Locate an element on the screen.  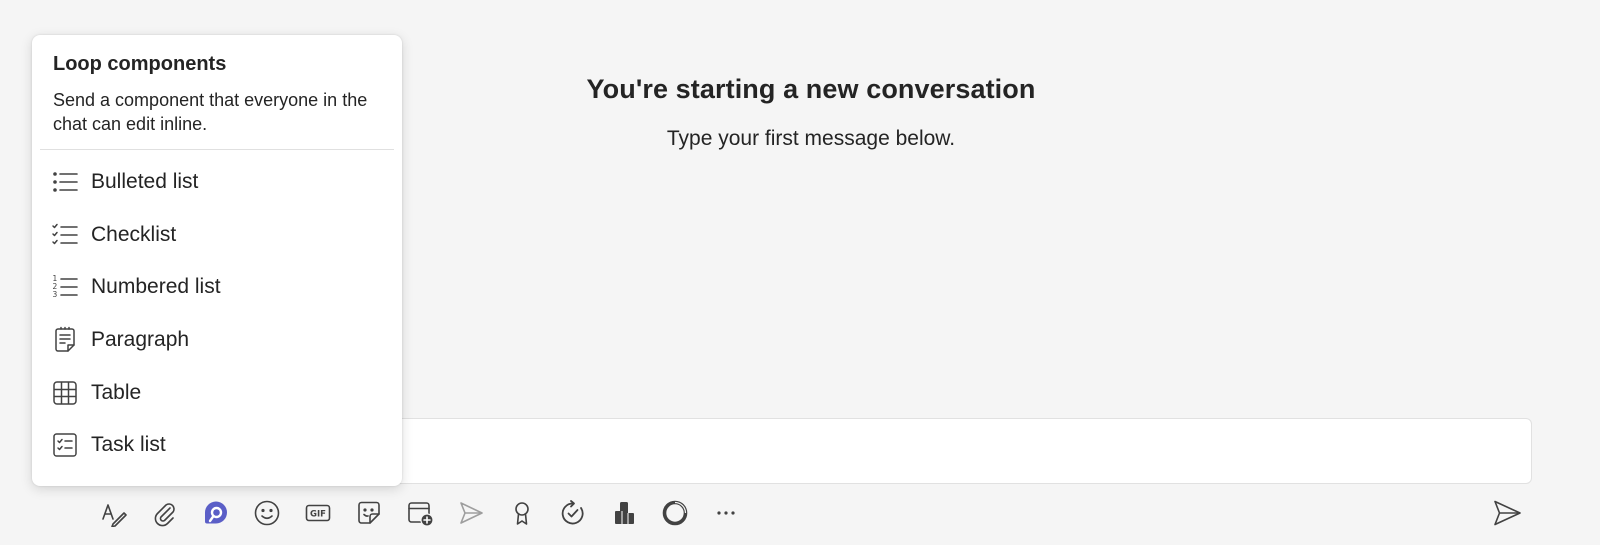
menu-item-label: Task list is located at coordinates (128, 445).